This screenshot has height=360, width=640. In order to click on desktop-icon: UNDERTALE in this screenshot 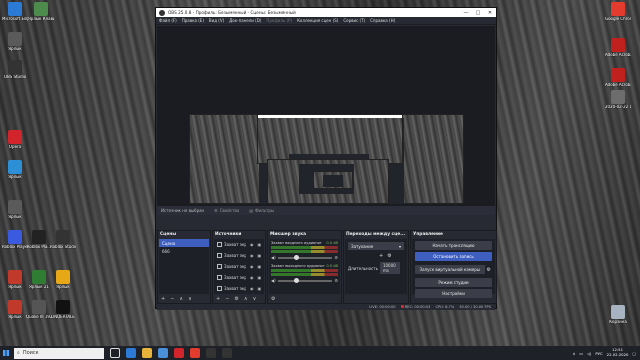, I will do `click(63, 309)`.